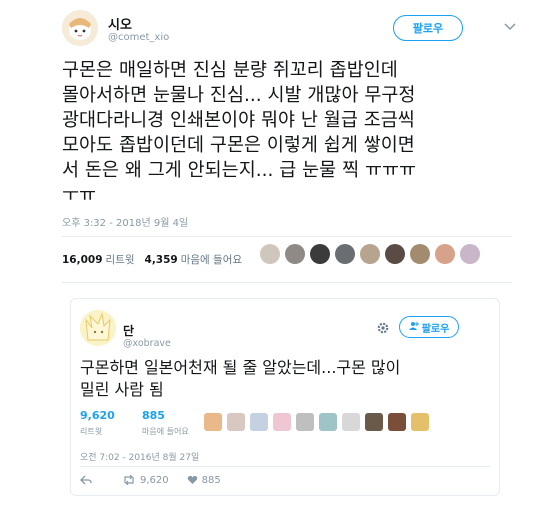 The width and height of the screenshot is (556, 512). Describe the element at coordinates (128, 330) in the screenshot. I see `display-name: 단` at that location.